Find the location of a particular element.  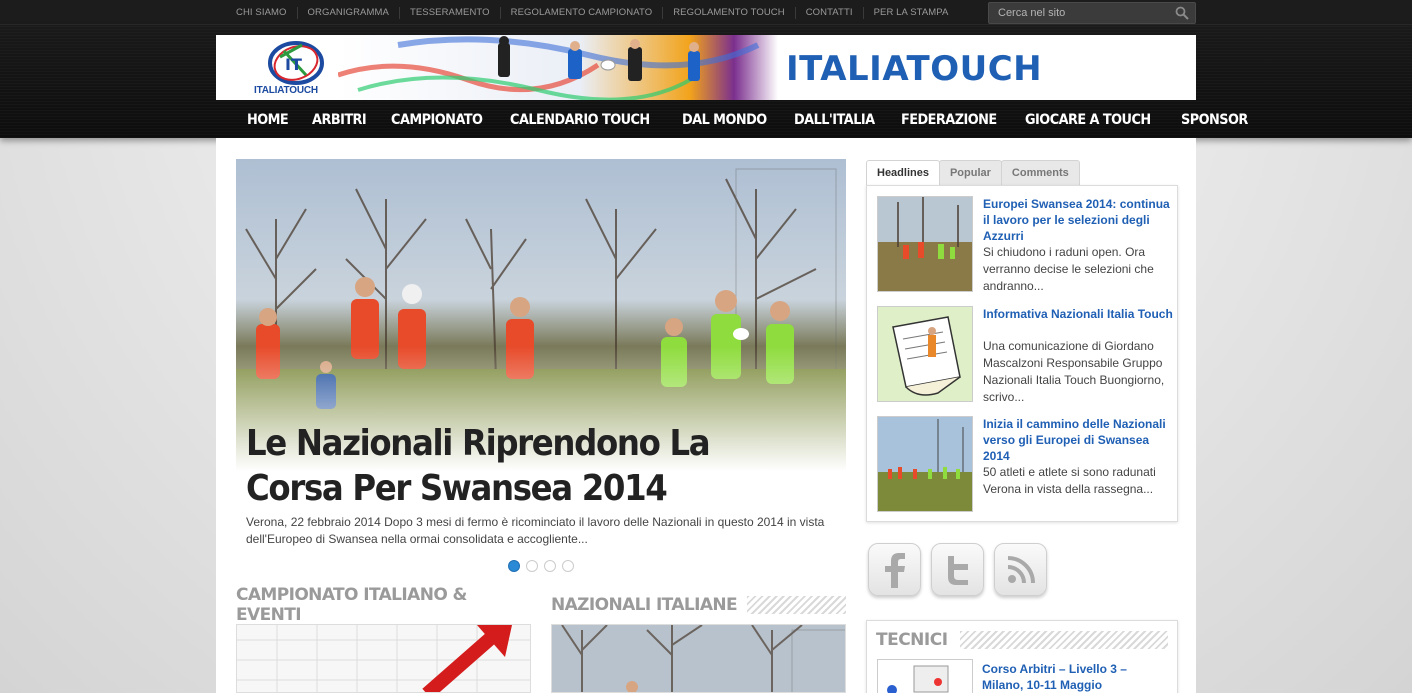

site-banner: IT ITALIATOUCH ITALIATOUCH is located at coordinates (706, 67).